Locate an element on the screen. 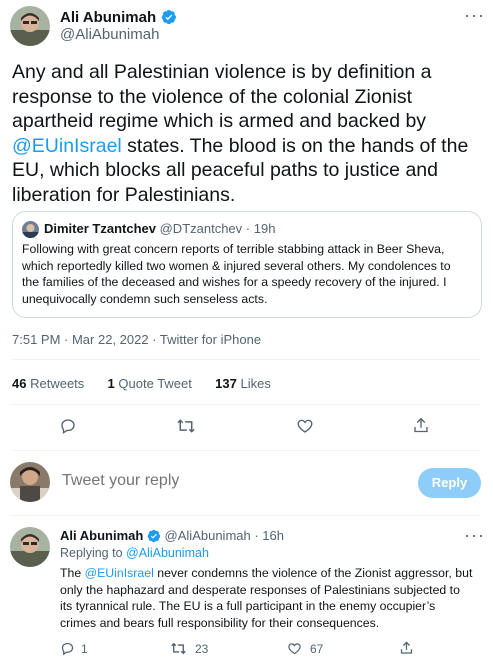 The image size is (493, 667). main-author-name: Ali Abunimah is located at coordinates (108, 17).